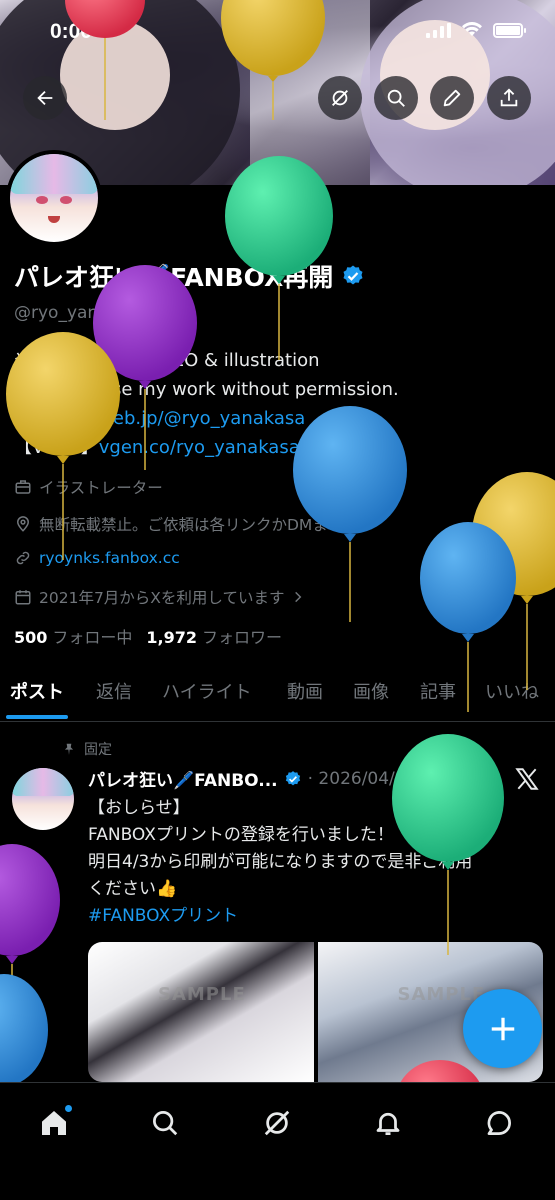  I want to click on nav-notifications, so click(388, 1123).